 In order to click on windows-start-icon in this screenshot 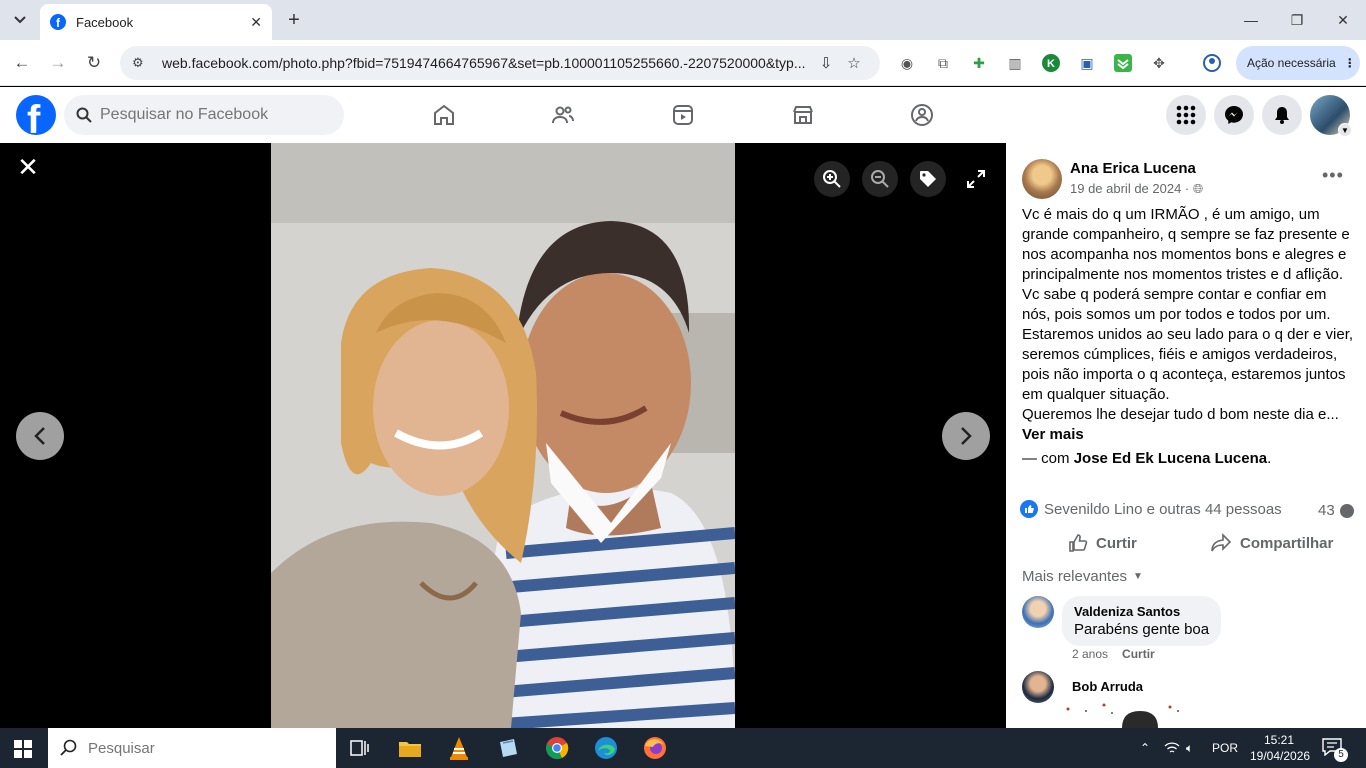, I will do `click(23, 749)`.